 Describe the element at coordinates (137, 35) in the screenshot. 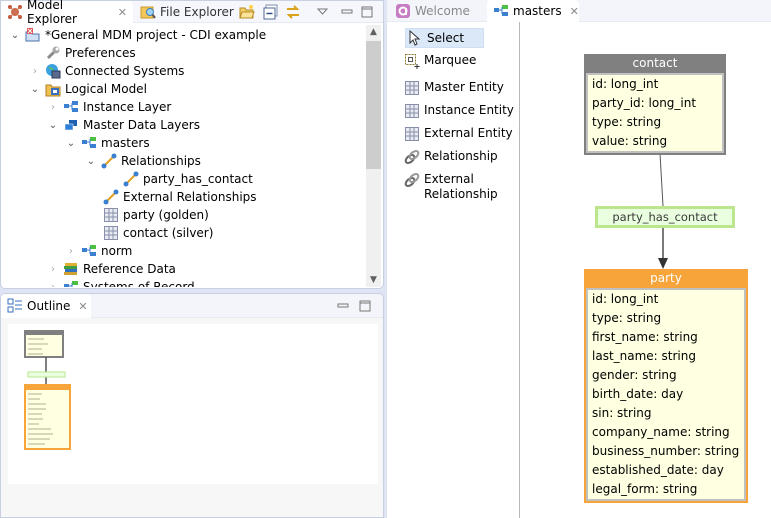

I see `tree-item-project: ⌄ *General MDM project - CDI example` at that location.